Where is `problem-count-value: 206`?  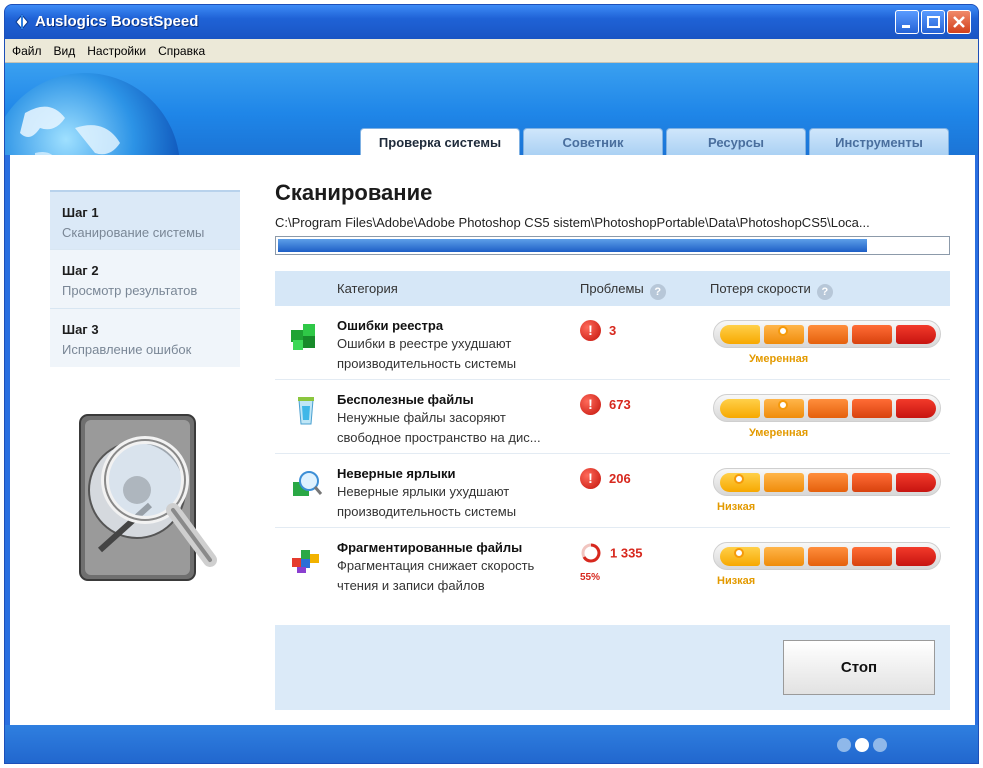
problem-count-value: 206 is located at coordinates (620, 478).